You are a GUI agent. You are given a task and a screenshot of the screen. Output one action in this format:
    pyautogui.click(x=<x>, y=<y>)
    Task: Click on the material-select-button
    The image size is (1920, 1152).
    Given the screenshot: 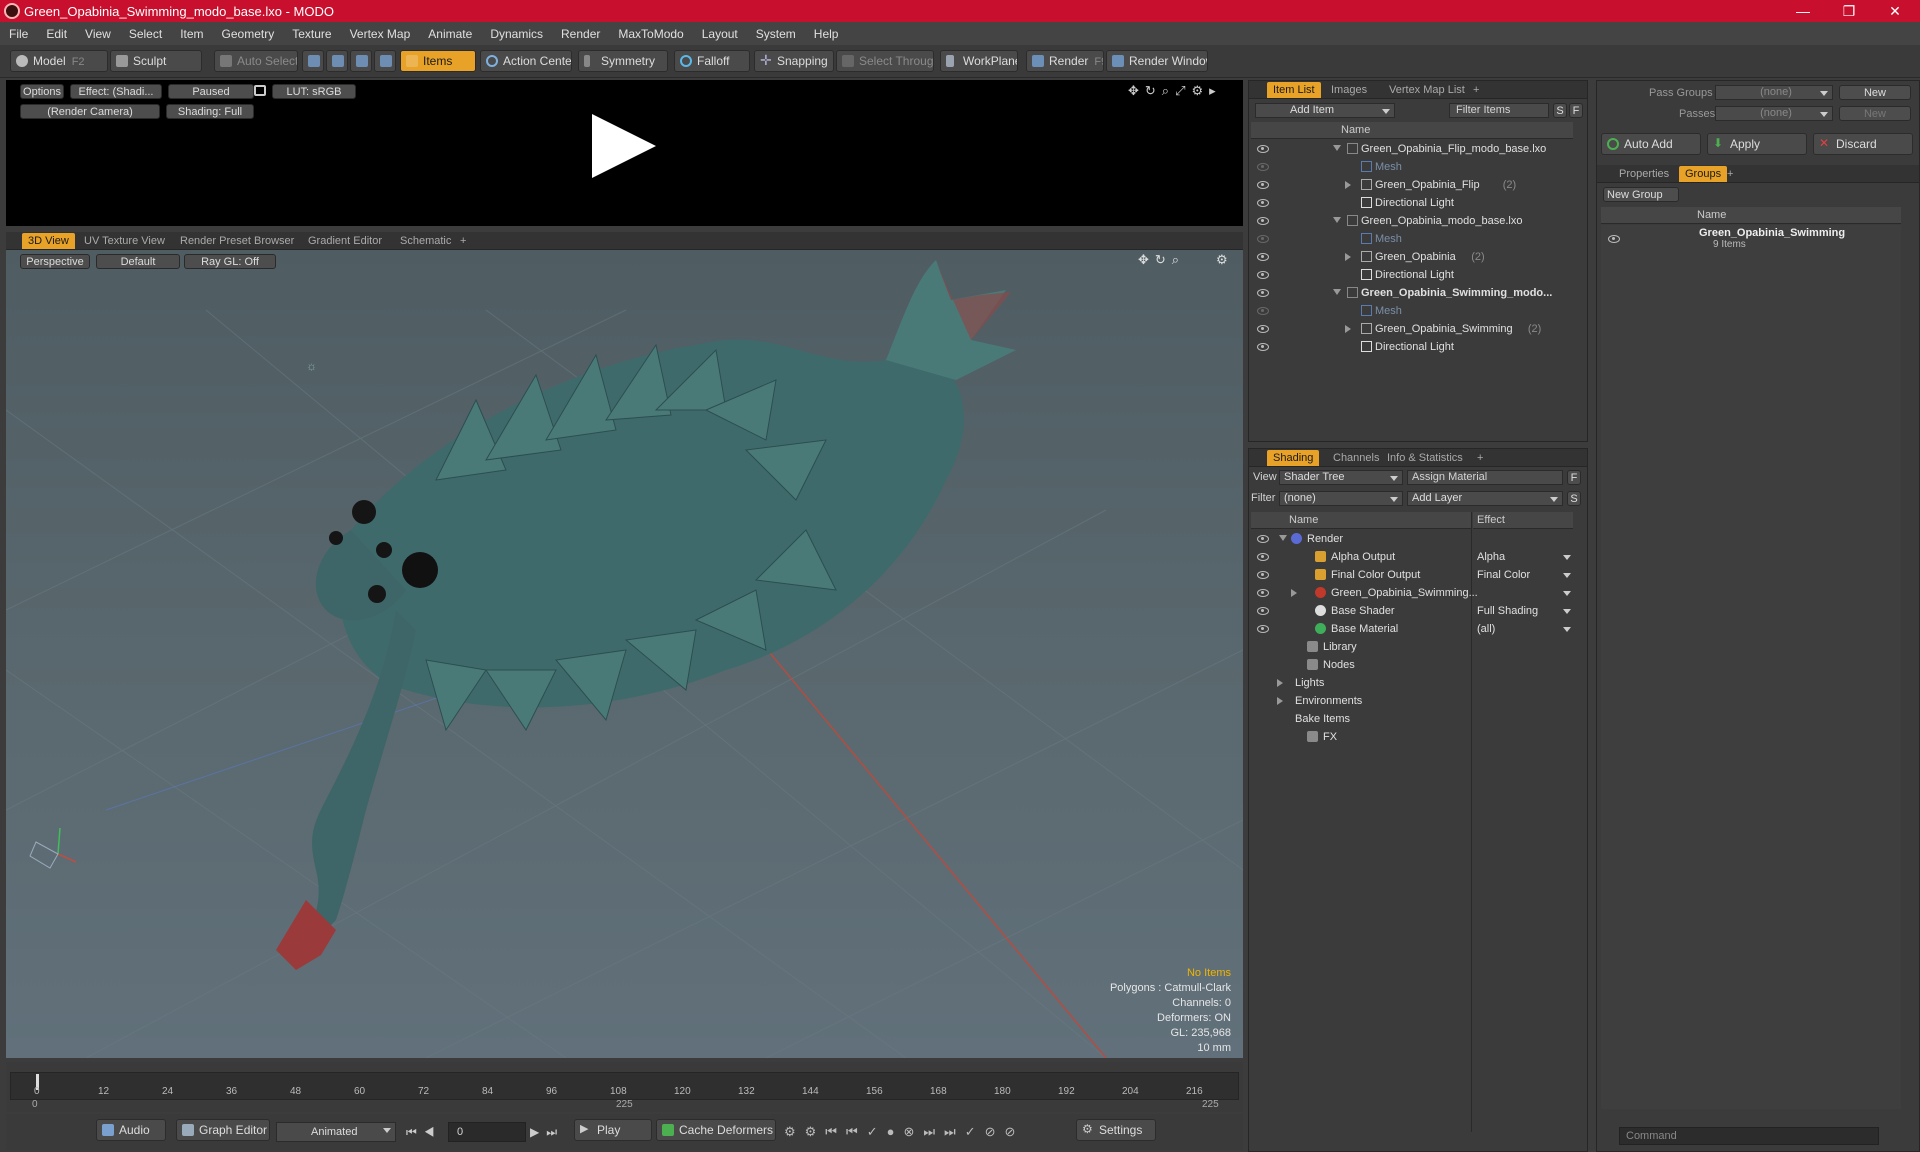 What is the action you would take?
    pyautogui.click(x=385, y=61)
    